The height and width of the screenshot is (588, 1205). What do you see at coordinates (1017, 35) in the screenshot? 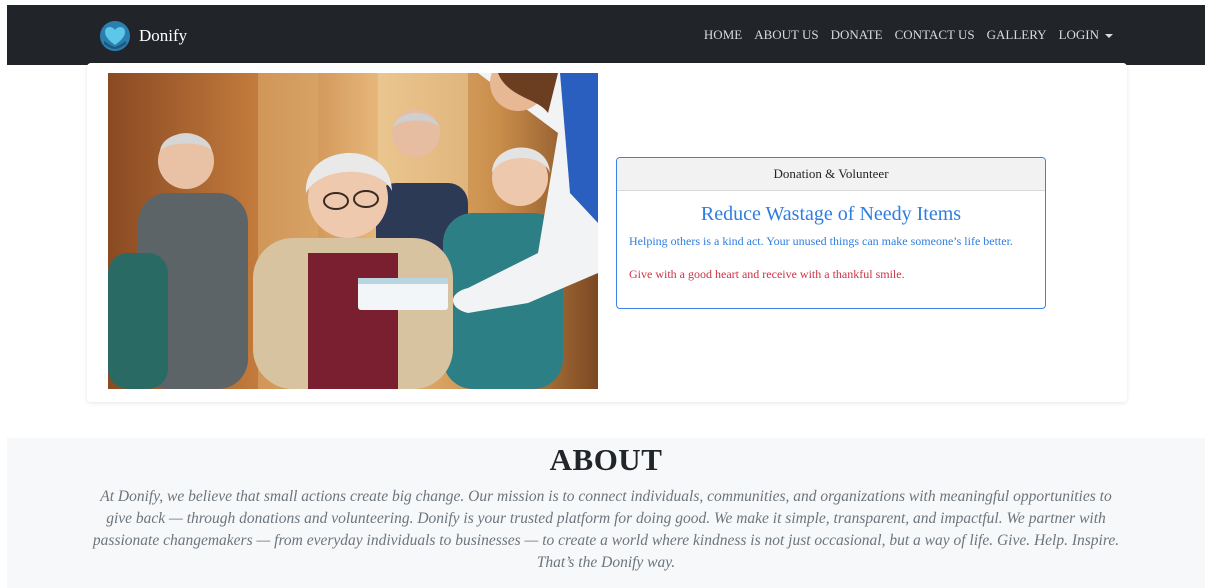
I see `nav-gallery: GALLERY` at bounding box center [1017, 35].